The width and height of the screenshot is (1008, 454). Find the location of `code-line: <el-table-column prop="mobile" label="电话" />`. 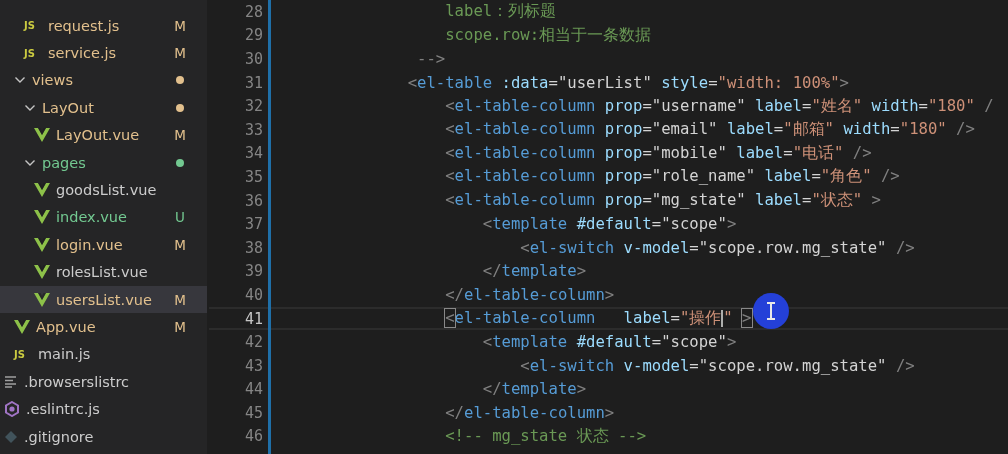

code-line: <el-table-column prop="mobile" label="电话" /> is located at coordinates (658, 153).